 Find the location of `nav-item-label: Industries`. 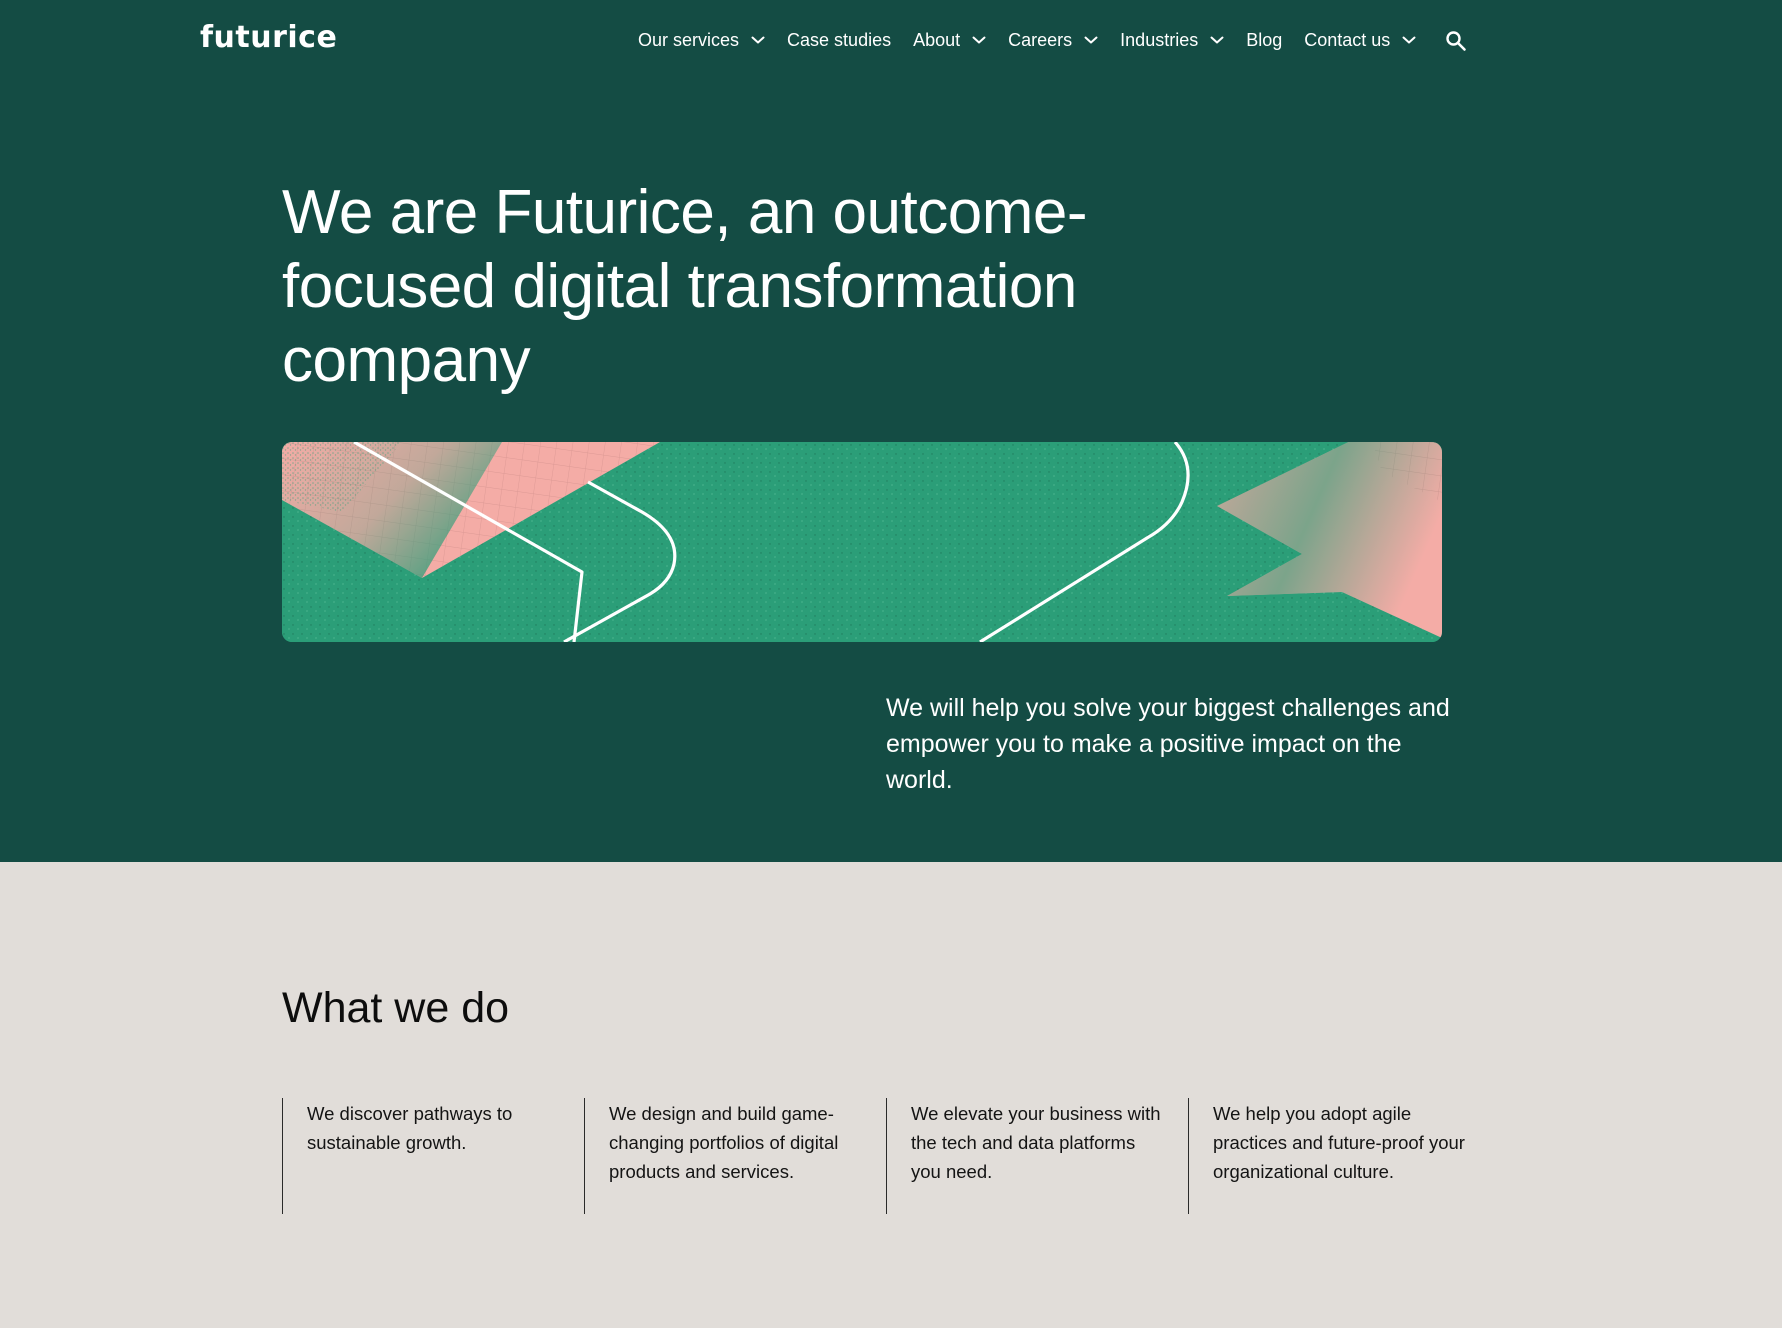

nav-item-label: Industries is located at coordinates (1159, 40).